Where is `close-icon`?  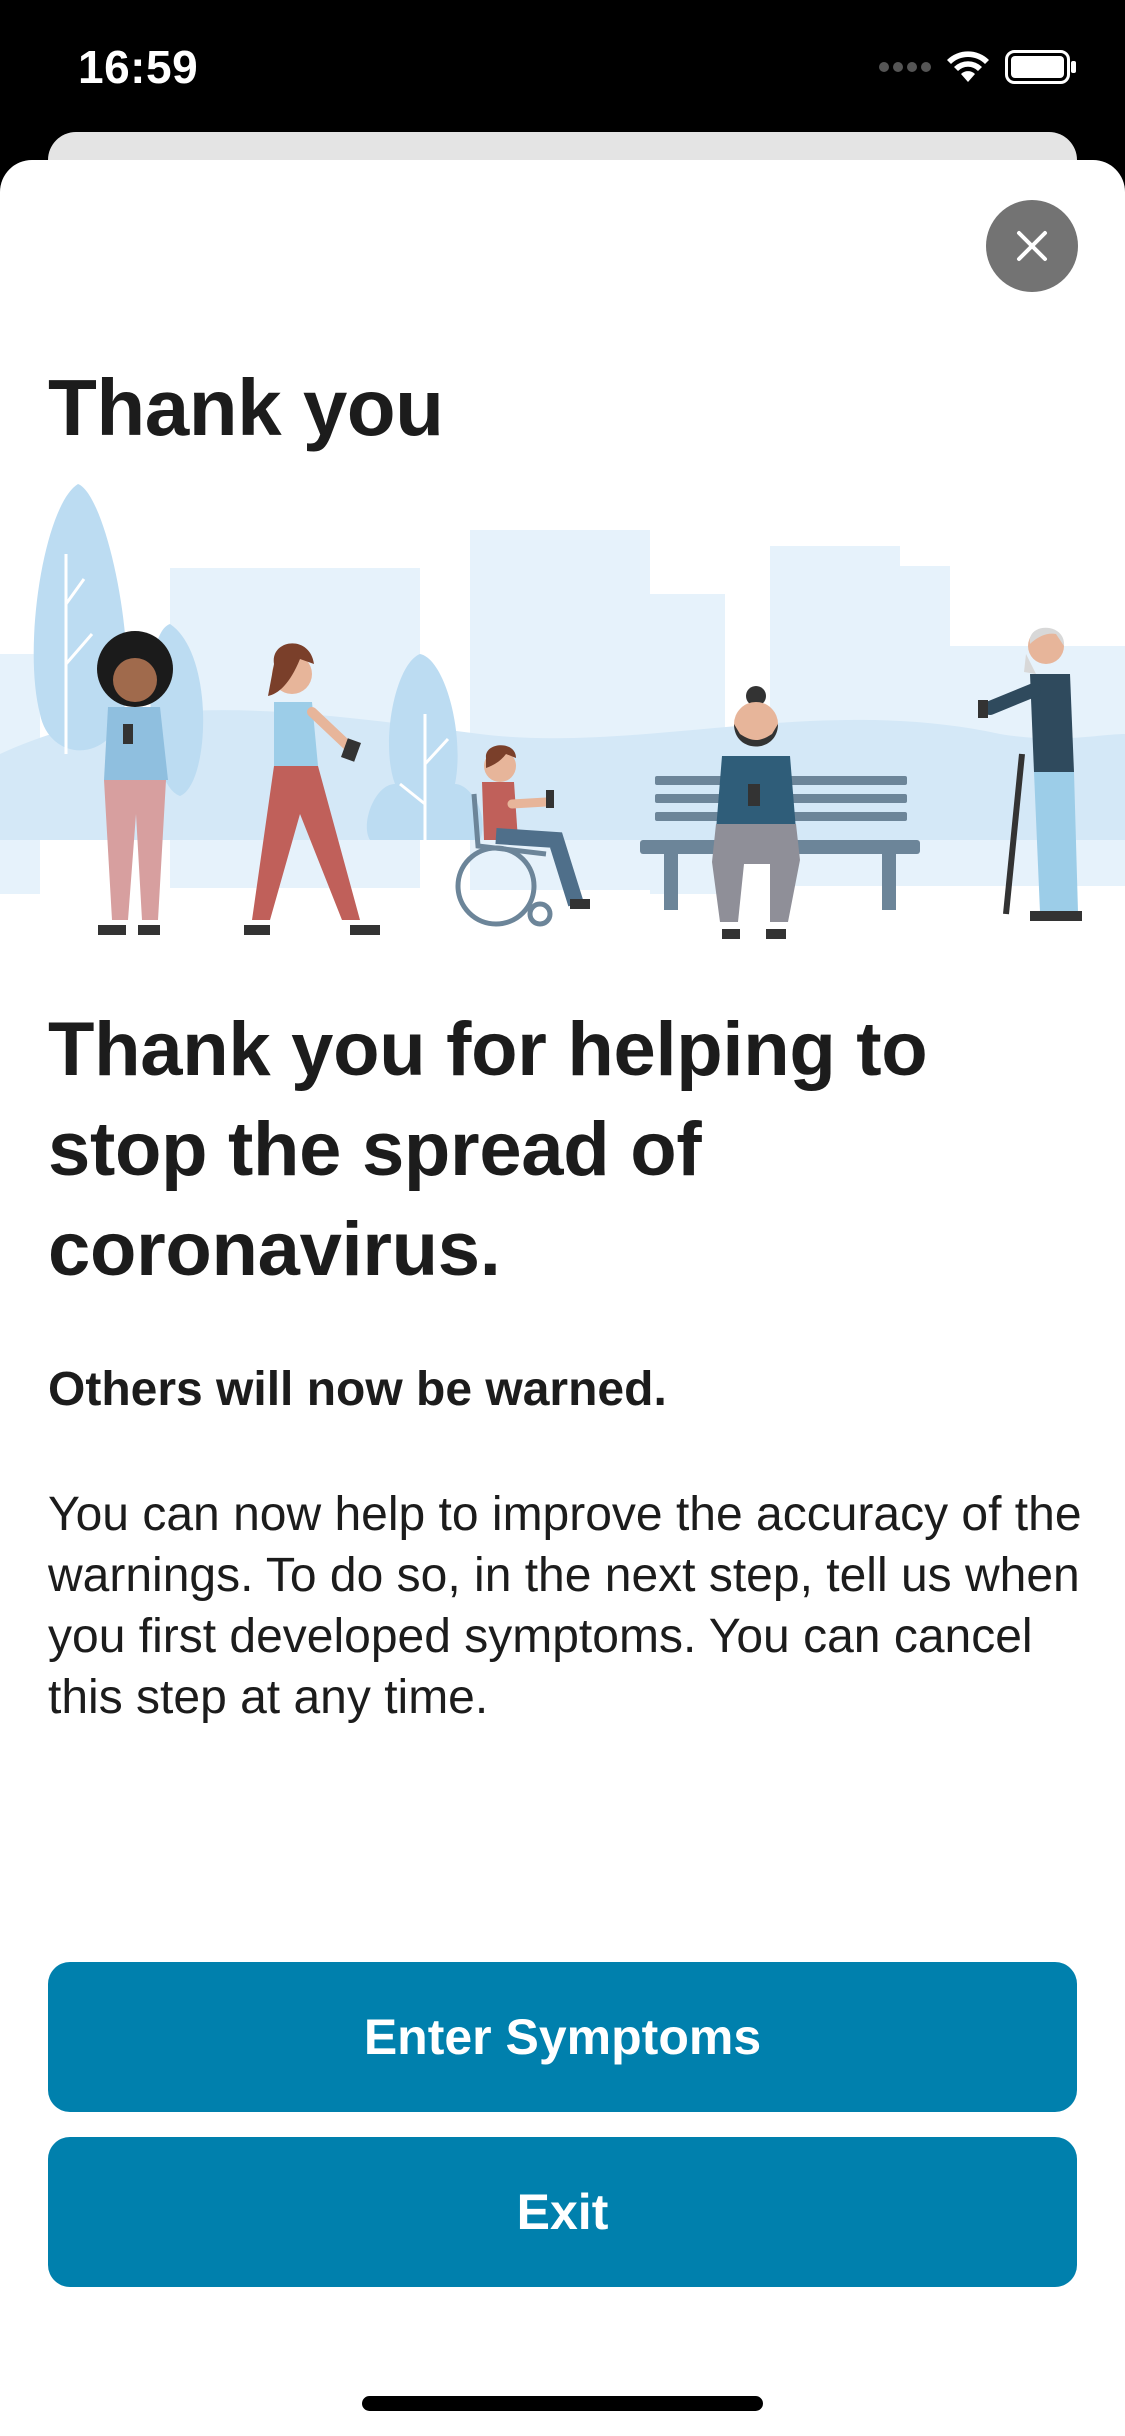
close-icon is located at coordinates (1032, 246).